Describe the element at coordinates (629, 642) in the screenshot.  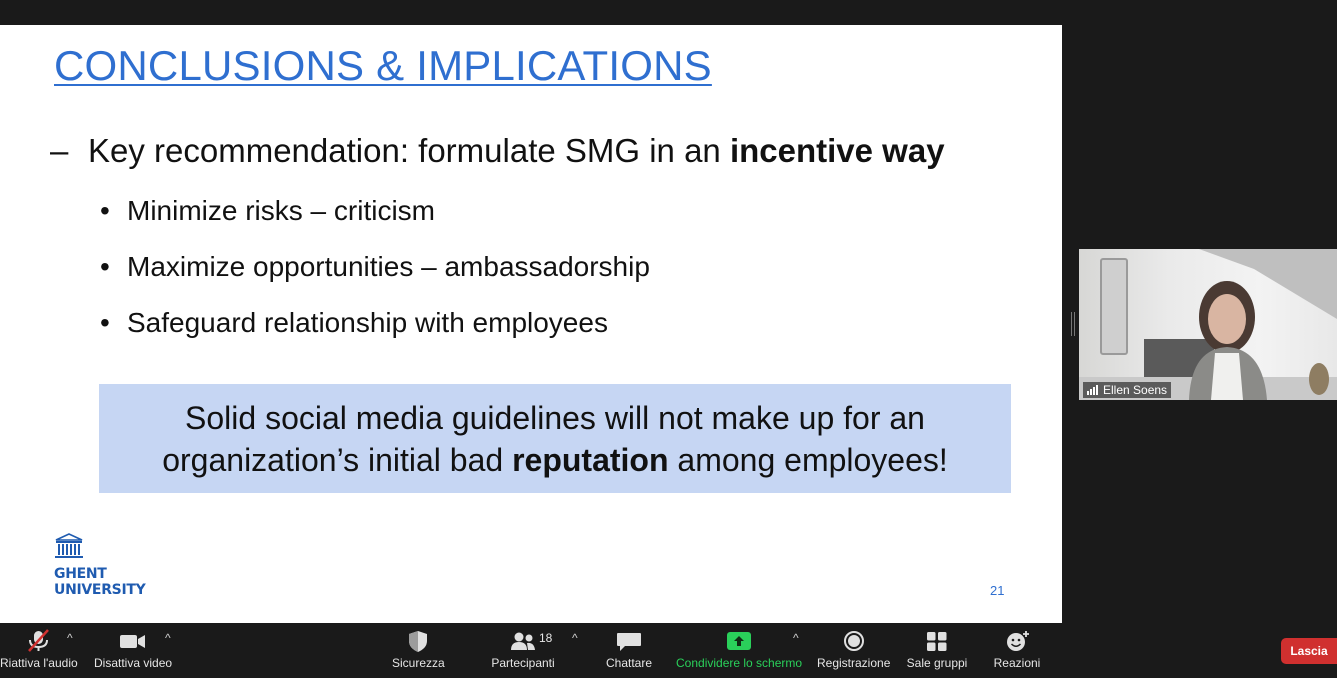
I see `chat-bubble-icon` at that location.